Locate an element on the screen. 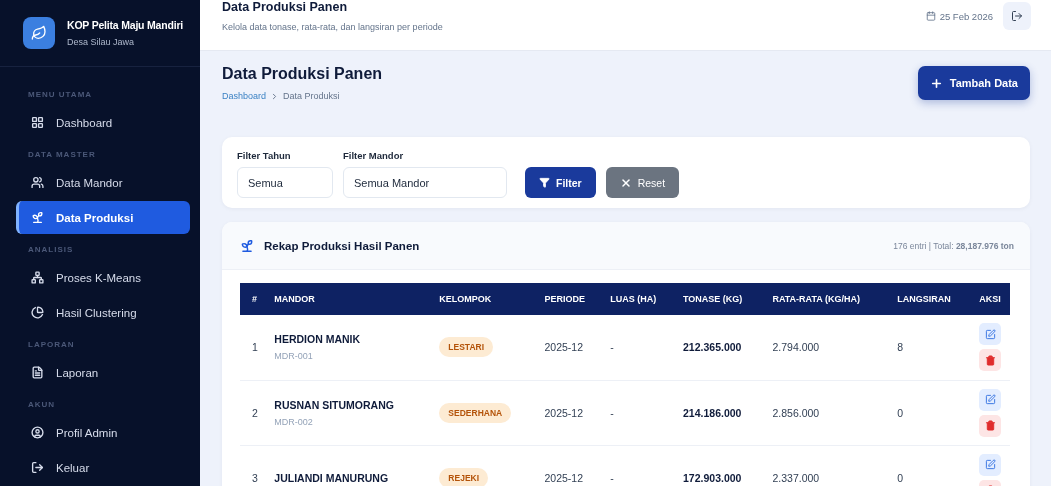 Image resolution: width=1051 pixels, height=486 pixels. table-cell: 214.186.000 is located at coordinates (716, 412).